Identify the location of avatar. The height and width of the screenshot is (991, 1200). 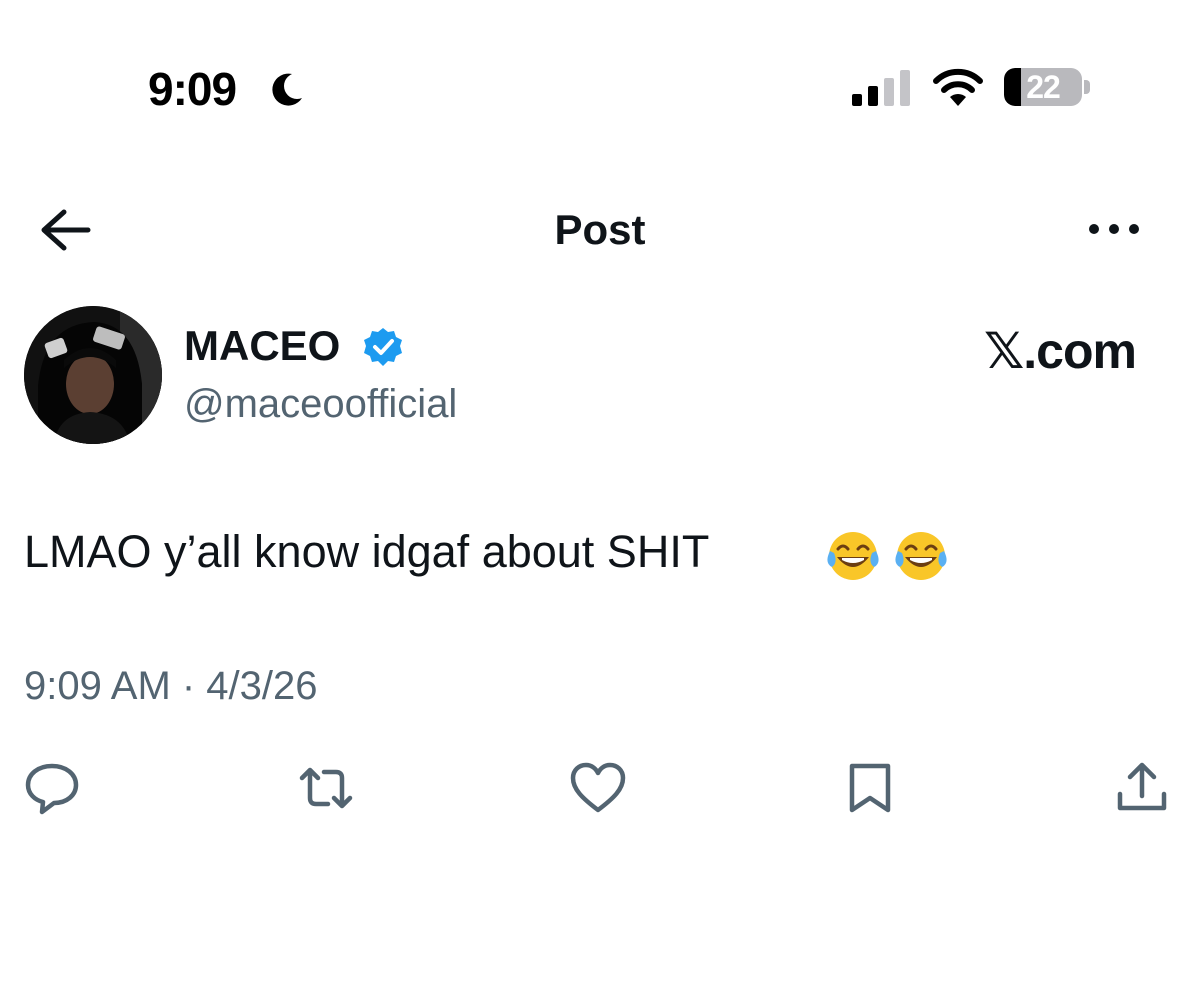
(93, 375).